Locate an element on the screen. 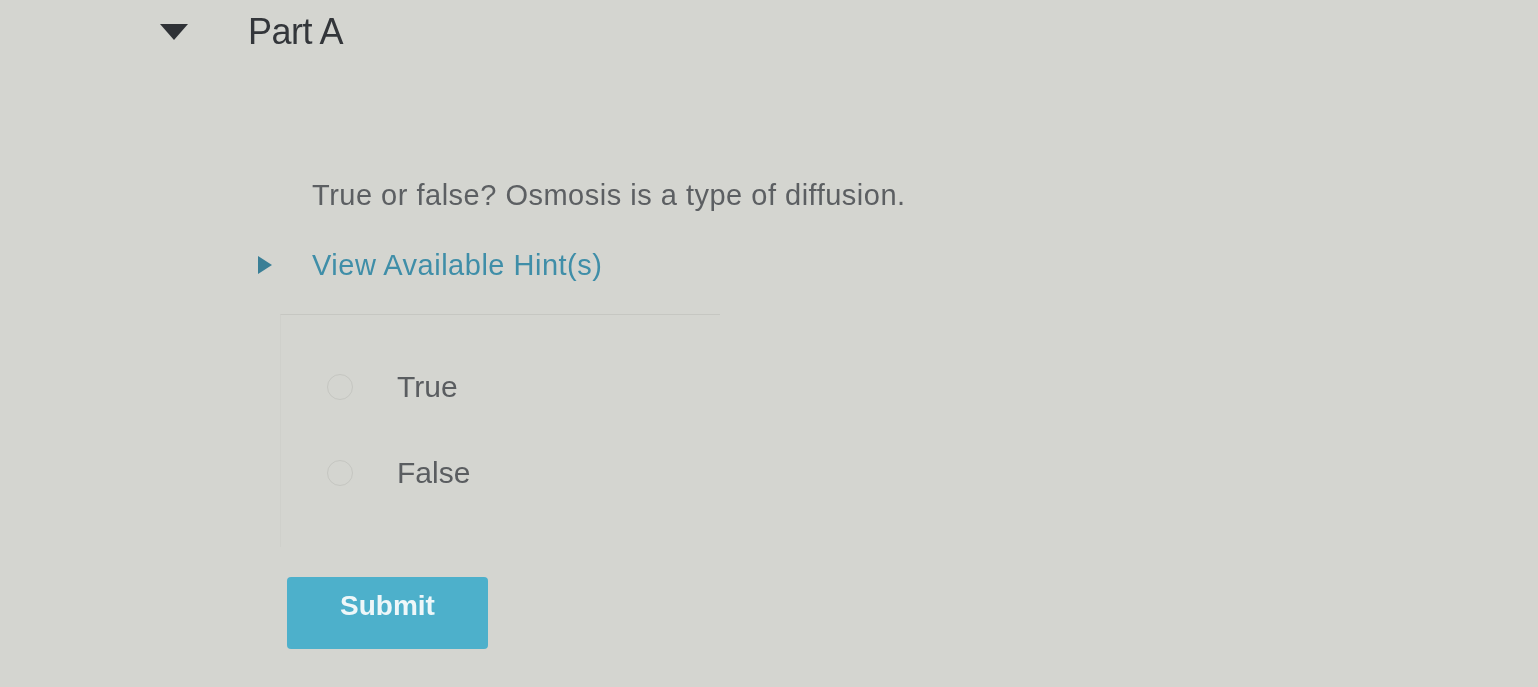 This screenshot has width=1538, height=687. caret-down-icon is located at coordinates (174, 32).